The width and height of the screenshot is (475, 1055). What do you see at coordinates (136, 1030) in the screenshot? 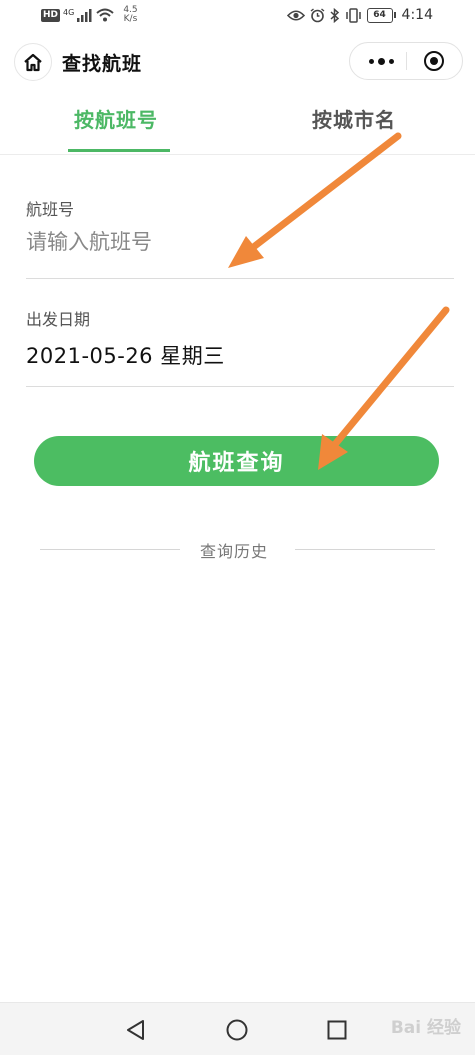
I see `back-icon` at bounding box center [136, 1030].